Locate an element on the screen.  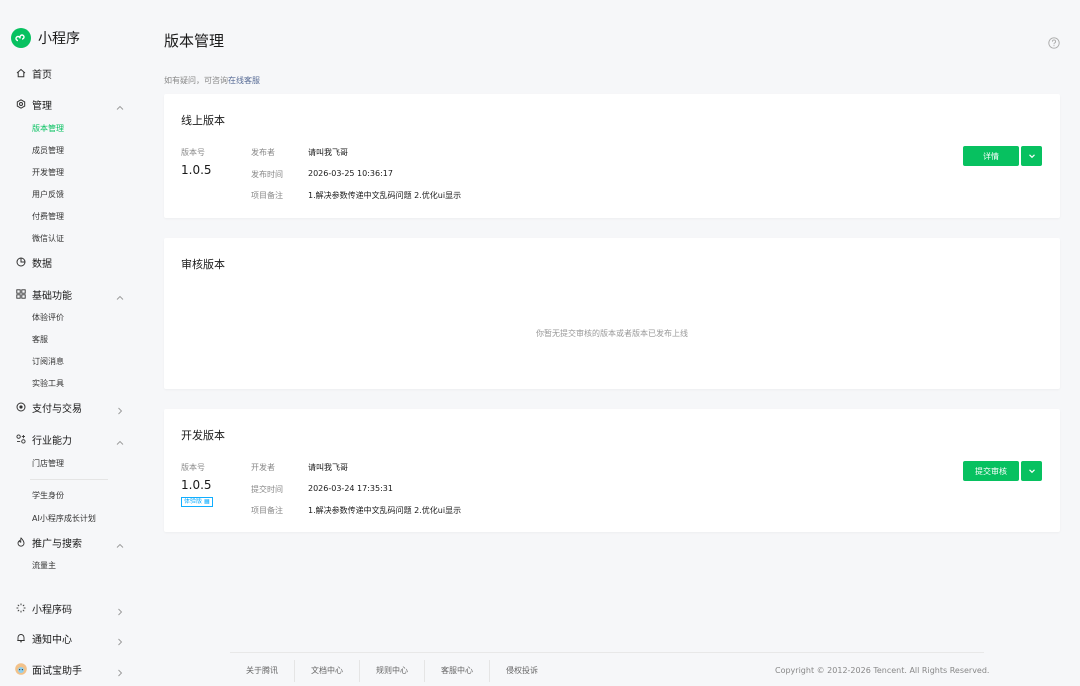
sidebar-item-ai-growth-plan: AI小程序成长计划 is located at coordinates (64, 518).